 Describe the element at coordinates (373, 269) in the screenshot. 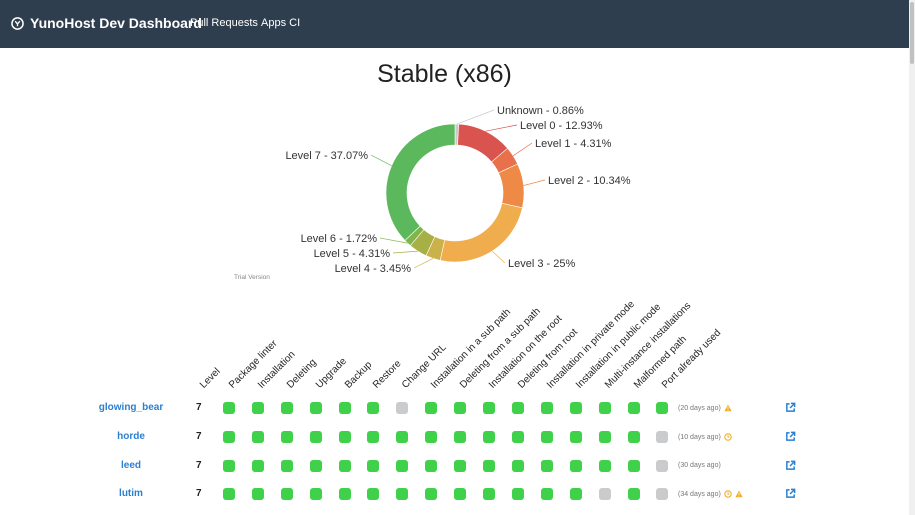

I see `slice-label: Level 4 - 3.45%` at that location.